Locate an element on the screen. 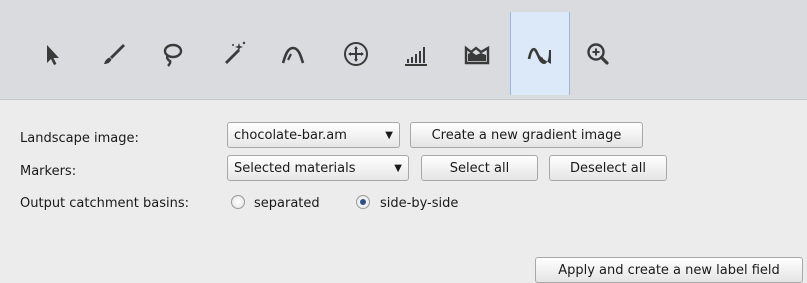 The width and height of the screenshot is (807, 283). tool-propagating-contour is located at coordinates (293, 53).